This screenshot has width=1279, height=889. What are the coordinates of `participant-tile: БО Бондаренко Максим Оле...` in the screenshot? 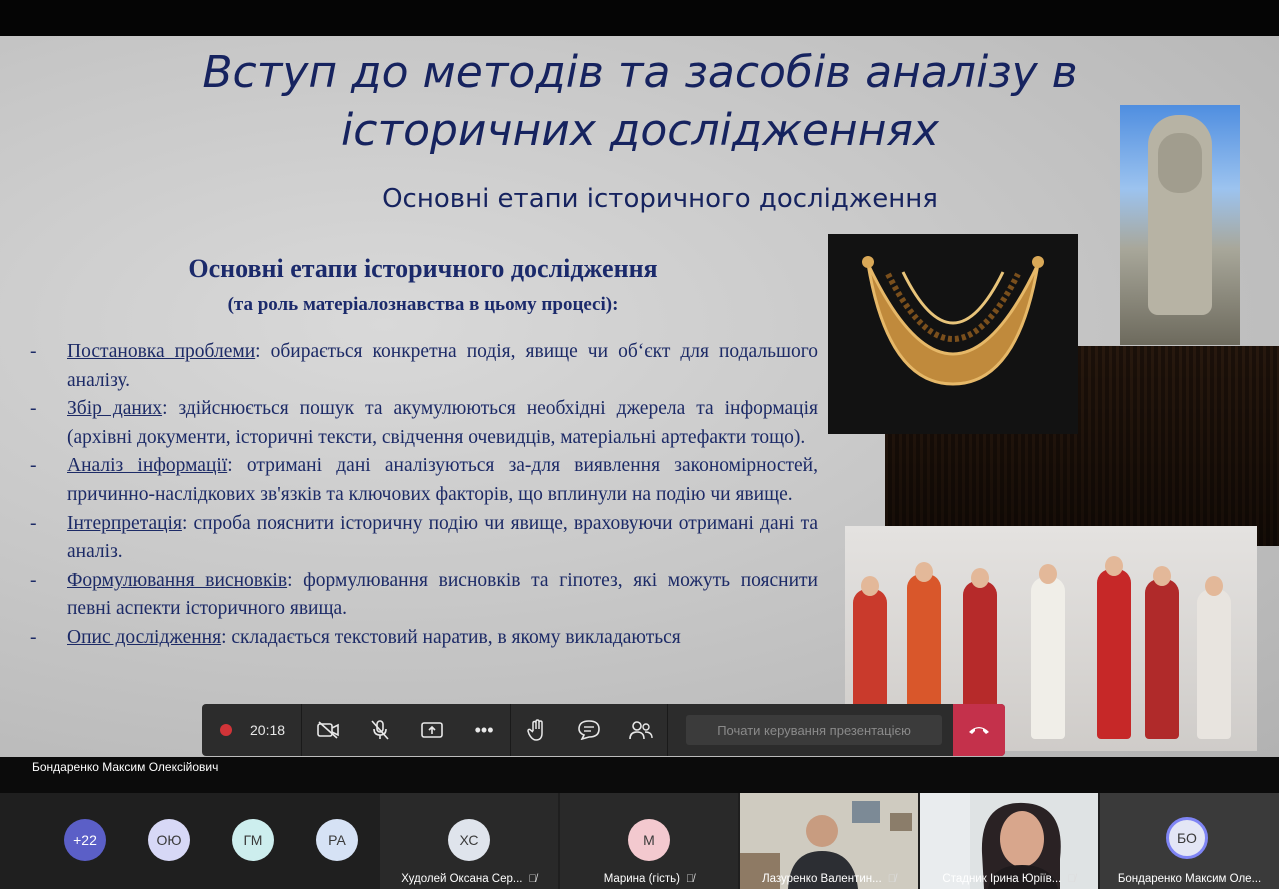 It's located at (1189, 841).